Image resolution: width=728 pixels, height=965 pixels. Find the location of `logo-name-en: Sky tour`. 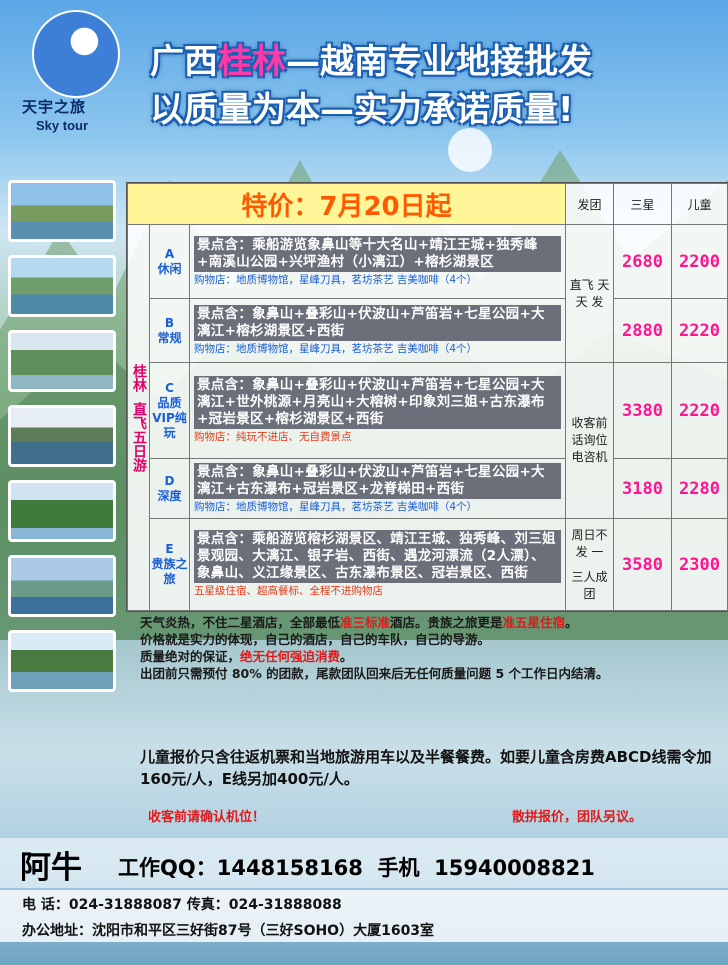

logo-name-en: Sky tour is located at coordinates (62, 125).